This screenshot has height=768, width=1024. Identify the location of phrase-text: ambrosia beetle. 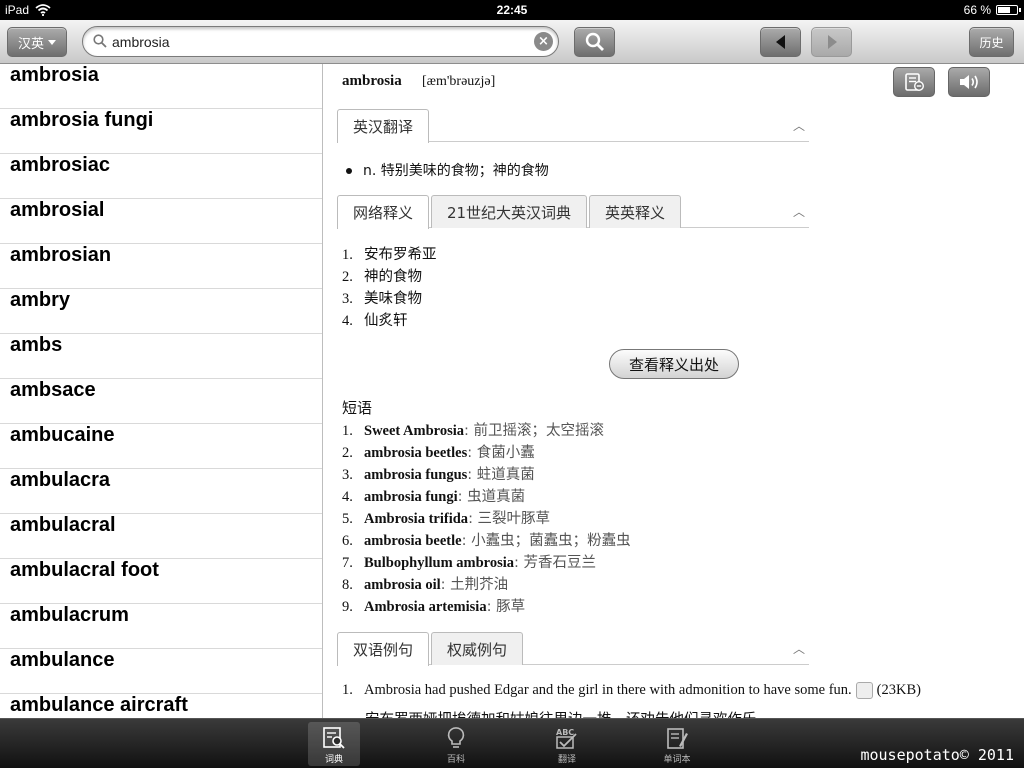
(413, 541).